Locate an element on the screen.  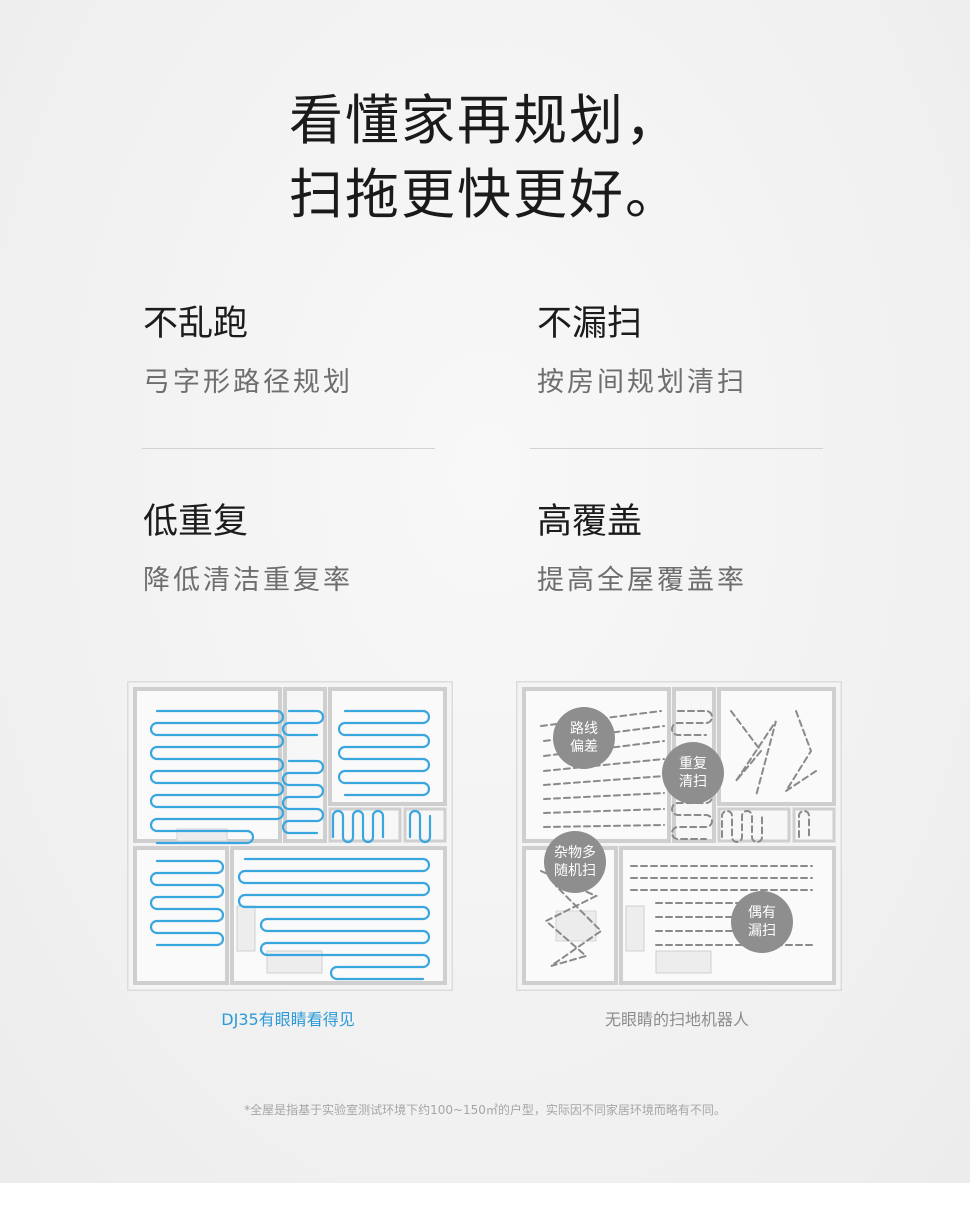
badge-line: 偶有 is located at coordinates (762, 913).